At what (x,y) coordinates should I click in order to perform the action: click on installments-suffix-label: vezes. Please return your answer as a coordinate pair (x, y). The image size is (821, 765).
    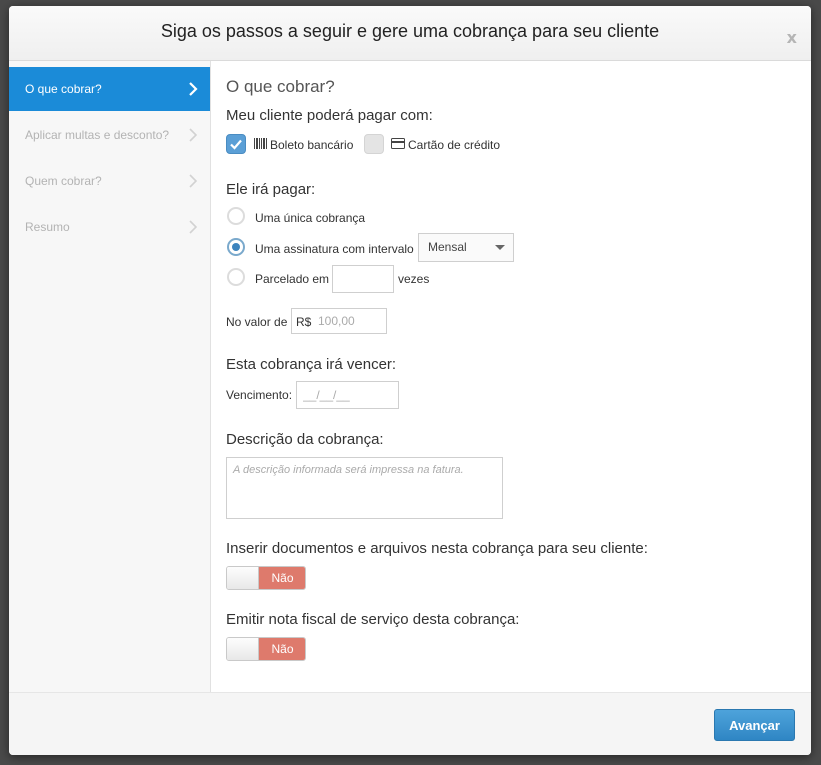
    Looking at the image, I should click on (414, 279).